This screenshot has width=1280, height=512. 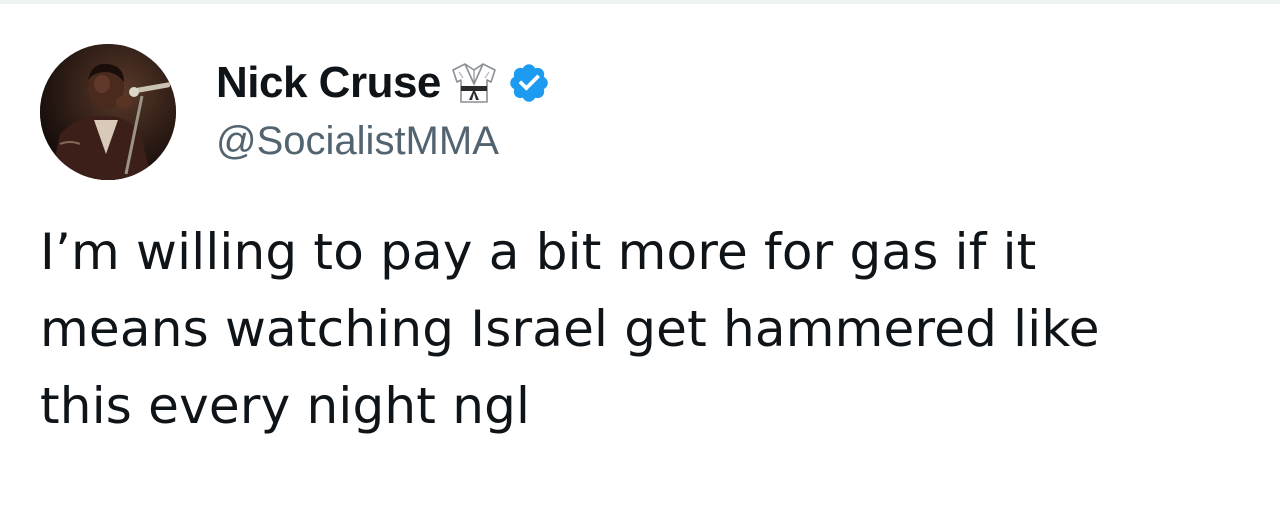 I want to click on avatar, so click(x=108, y=112).